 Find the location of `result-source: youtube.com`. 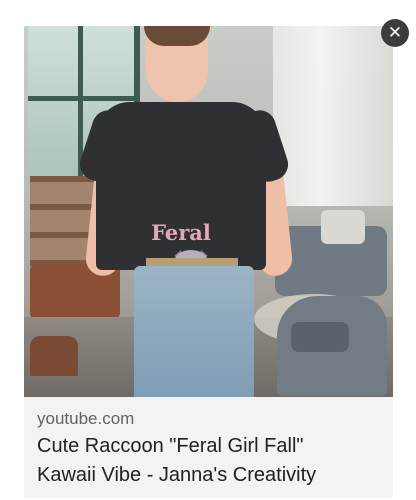

result-source: youtube.com is located at coordinates (85, 419).